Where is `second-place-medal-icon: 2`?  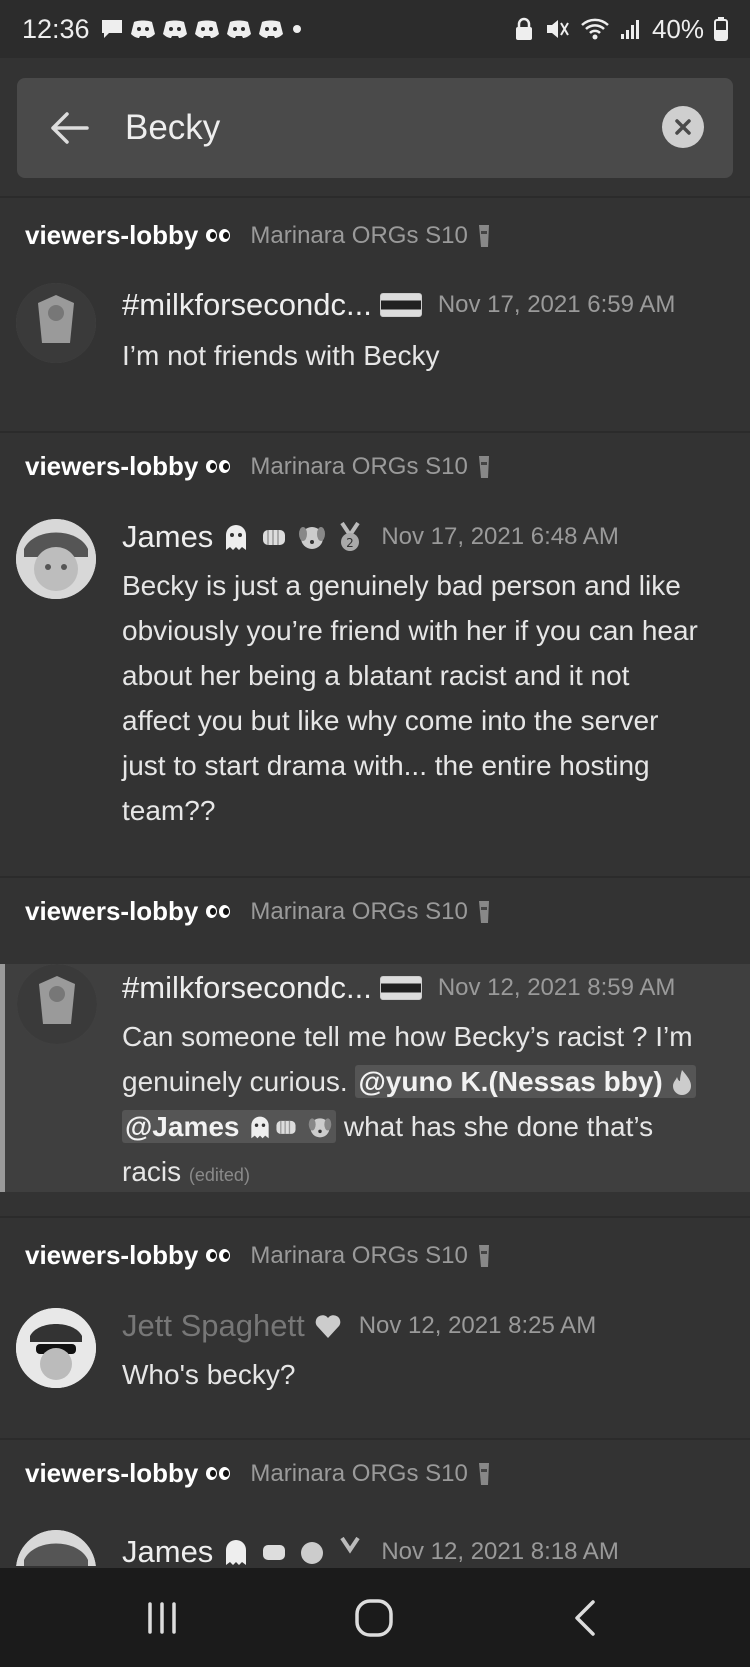
second-place-medal-icon: 2 is located at coordinates (350, 536).